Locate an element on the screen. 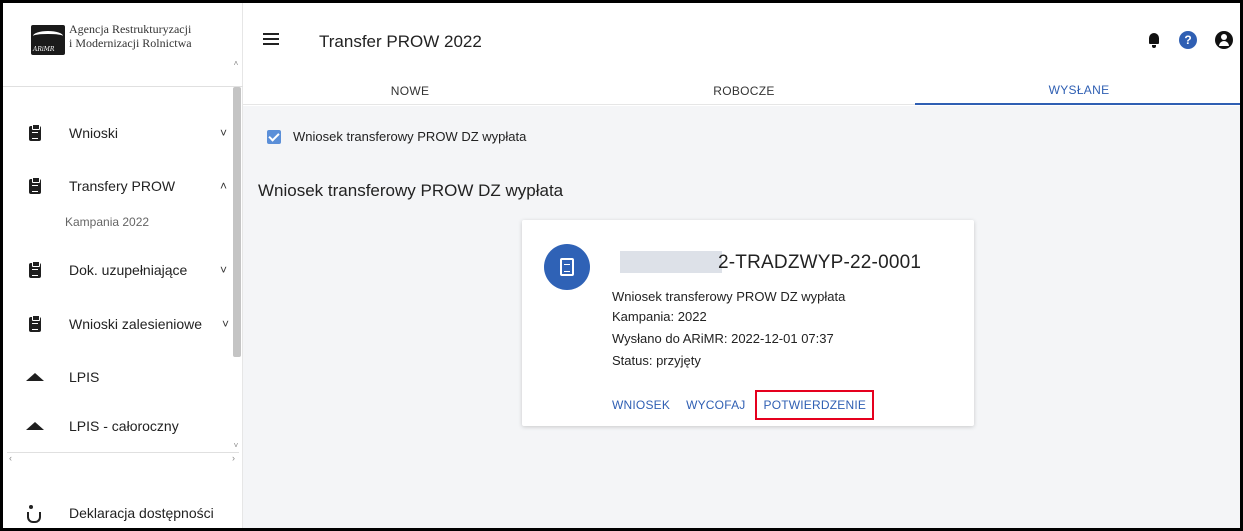 Image resolution: width=1243 pixels, height=531 pixels. application-type: Wniosek transferowy PROW DZ wypłata is located at coordinates (729, 296).